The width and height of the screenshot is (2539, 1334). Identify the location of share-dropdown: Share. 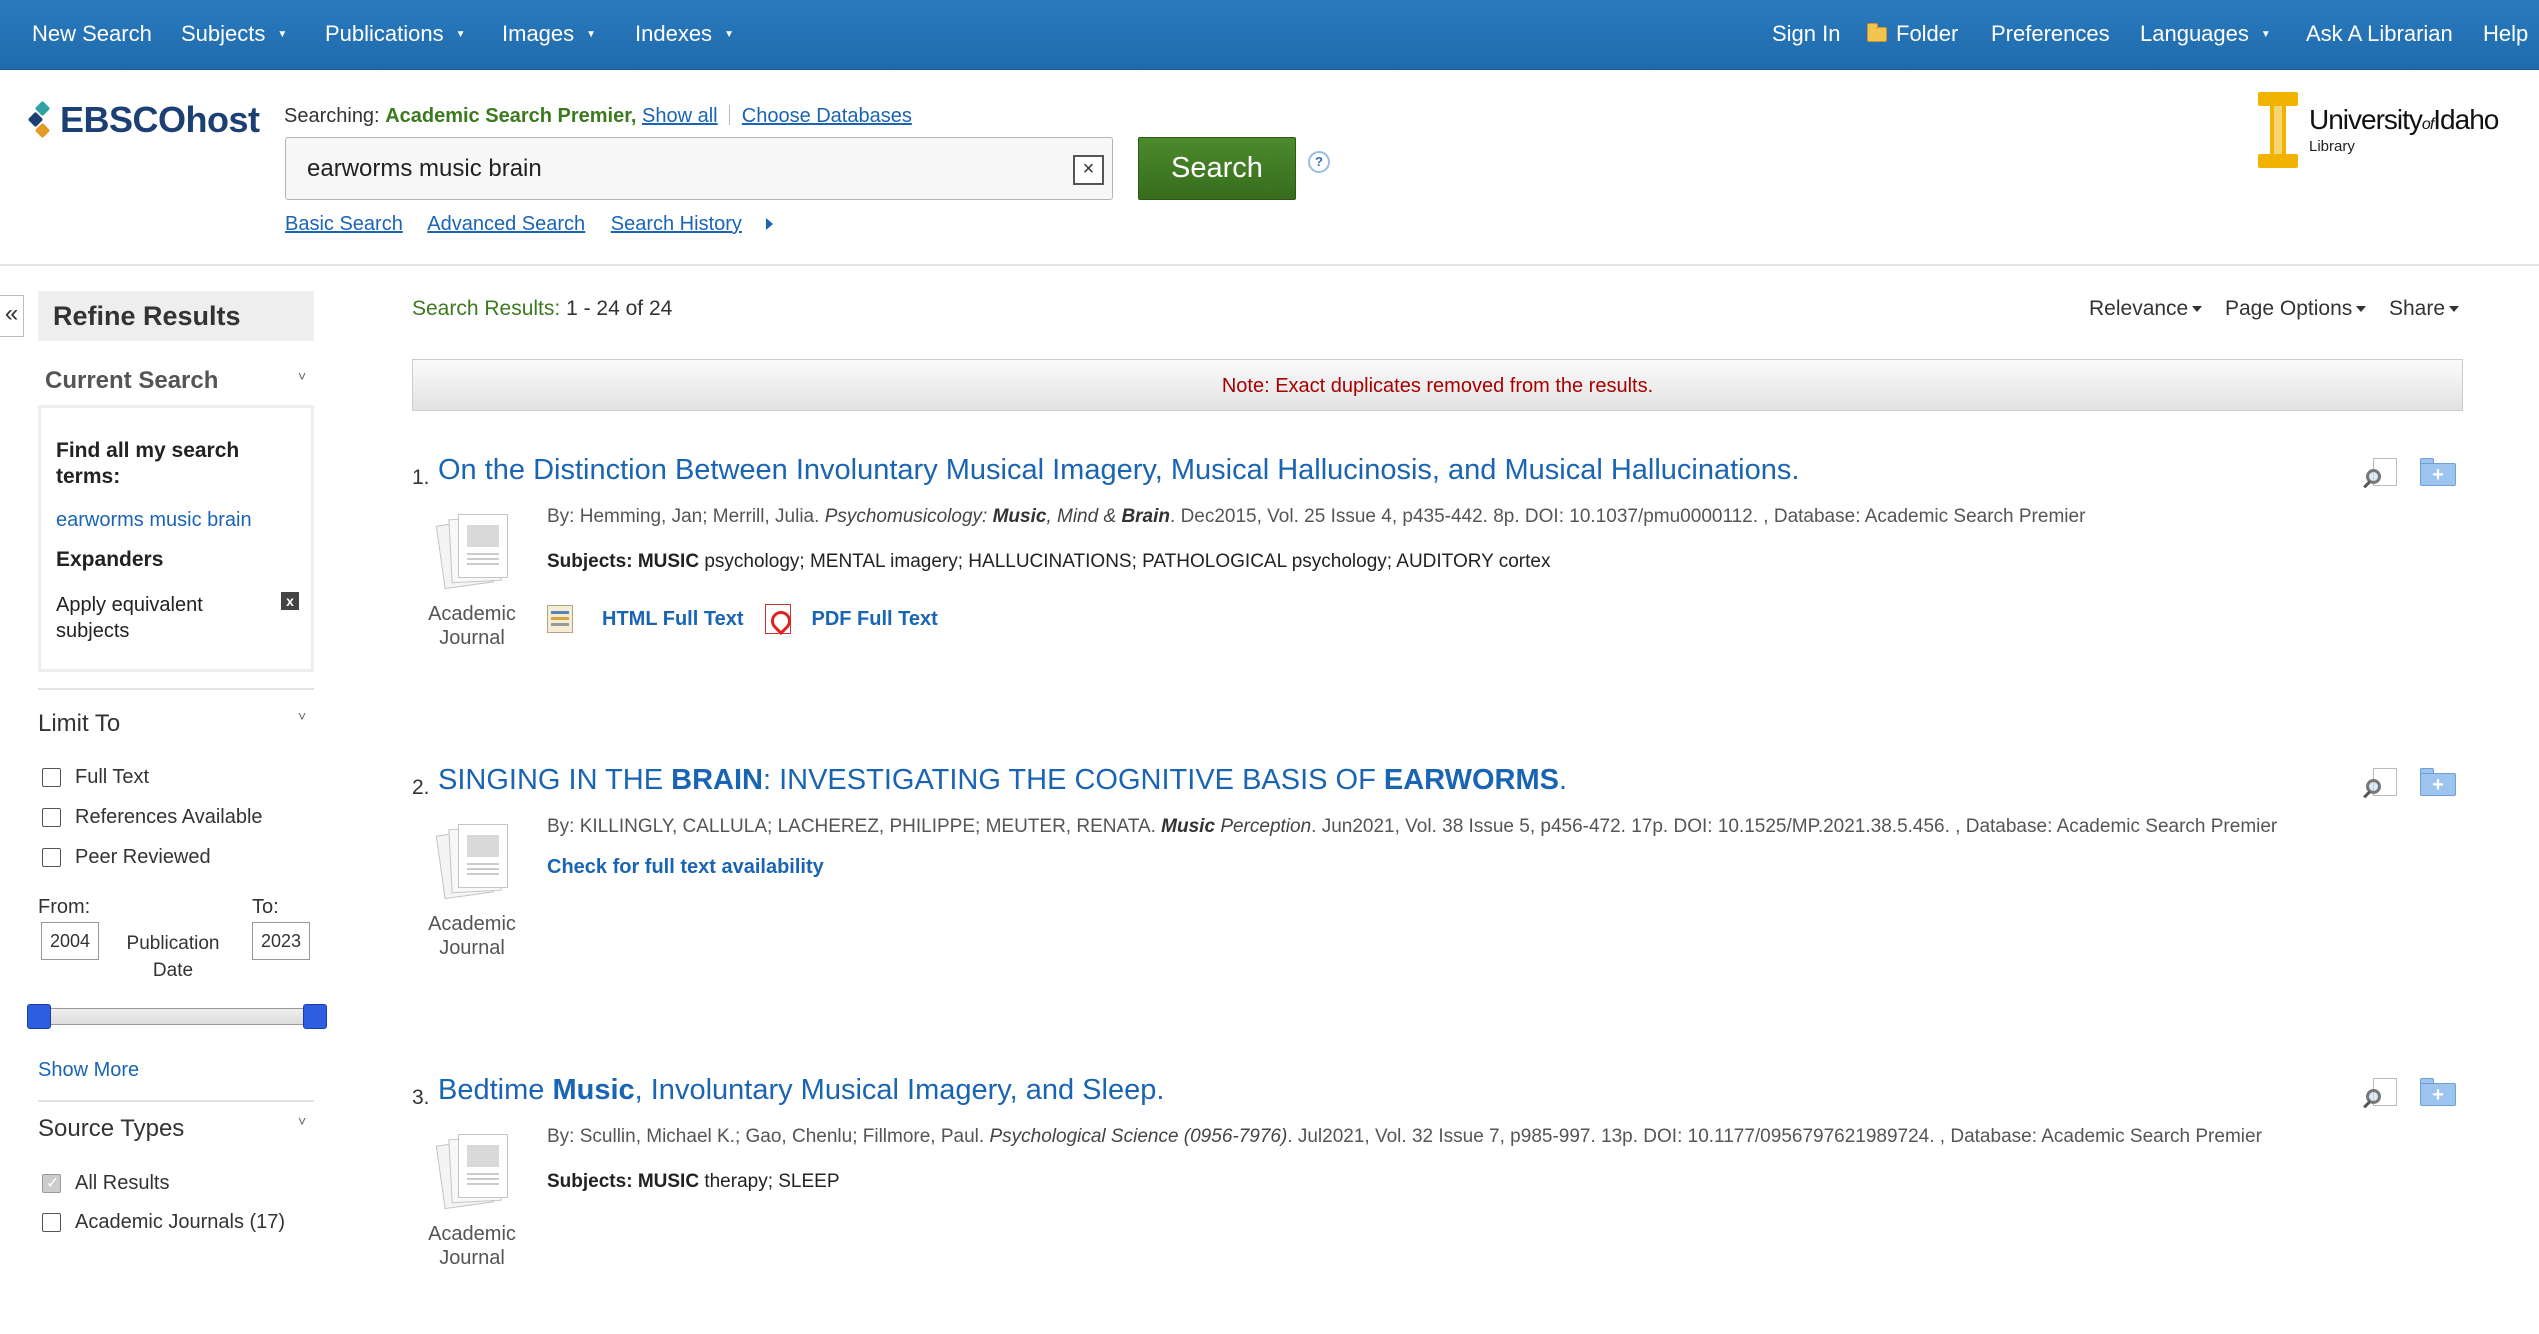
(2424, 309).